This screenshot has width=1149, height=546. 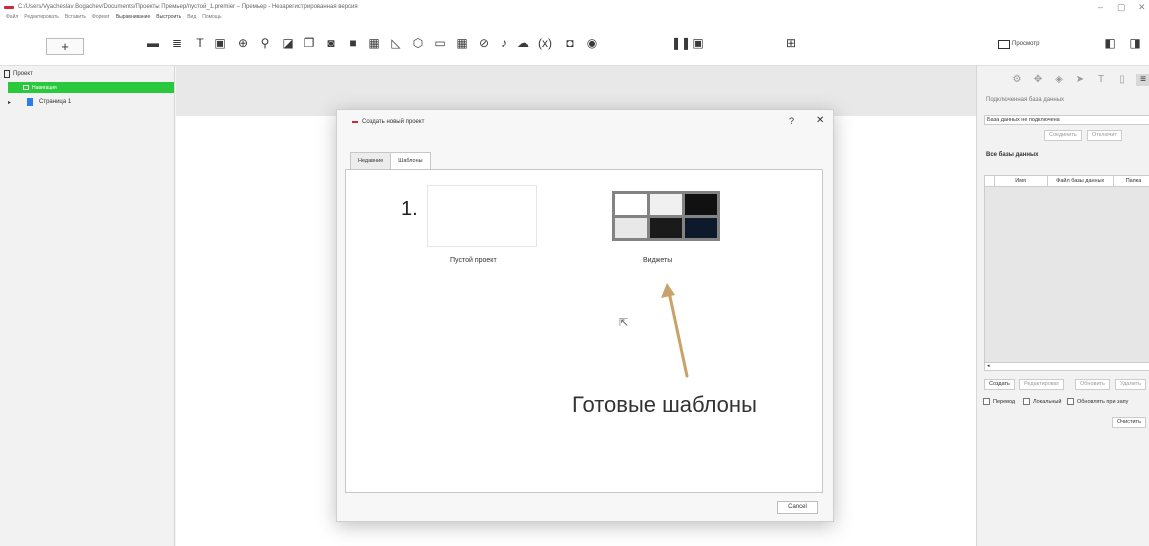 What do you see at coordinates (355, 122) in the screenshot?
I see `dialog-logo-icon` at bounding box center [355, 122].